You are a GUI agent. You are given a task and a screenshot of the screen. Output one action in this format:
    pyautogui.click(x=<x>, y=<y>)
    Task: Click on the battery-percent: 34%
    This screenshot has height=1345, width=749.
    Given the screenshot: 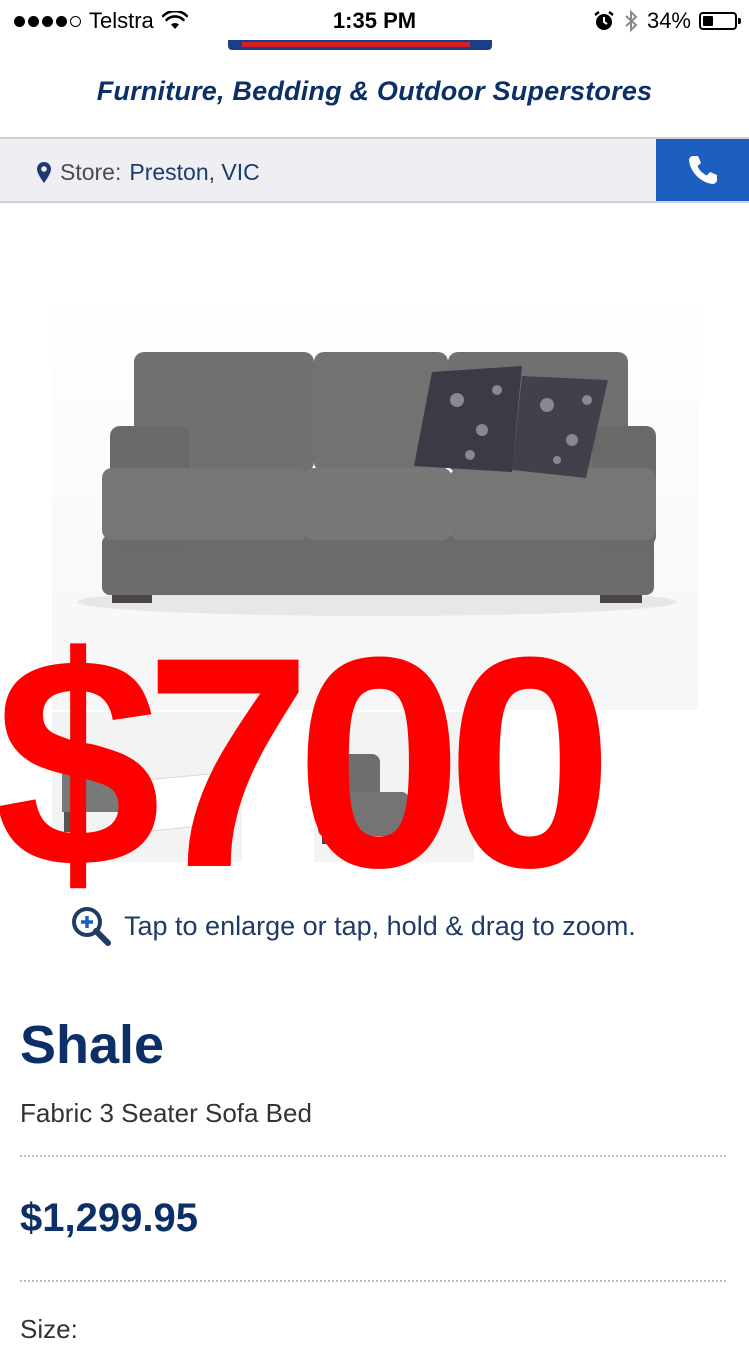 What is the action you would take?
    pyautogui.click(x=668, y=20)
    